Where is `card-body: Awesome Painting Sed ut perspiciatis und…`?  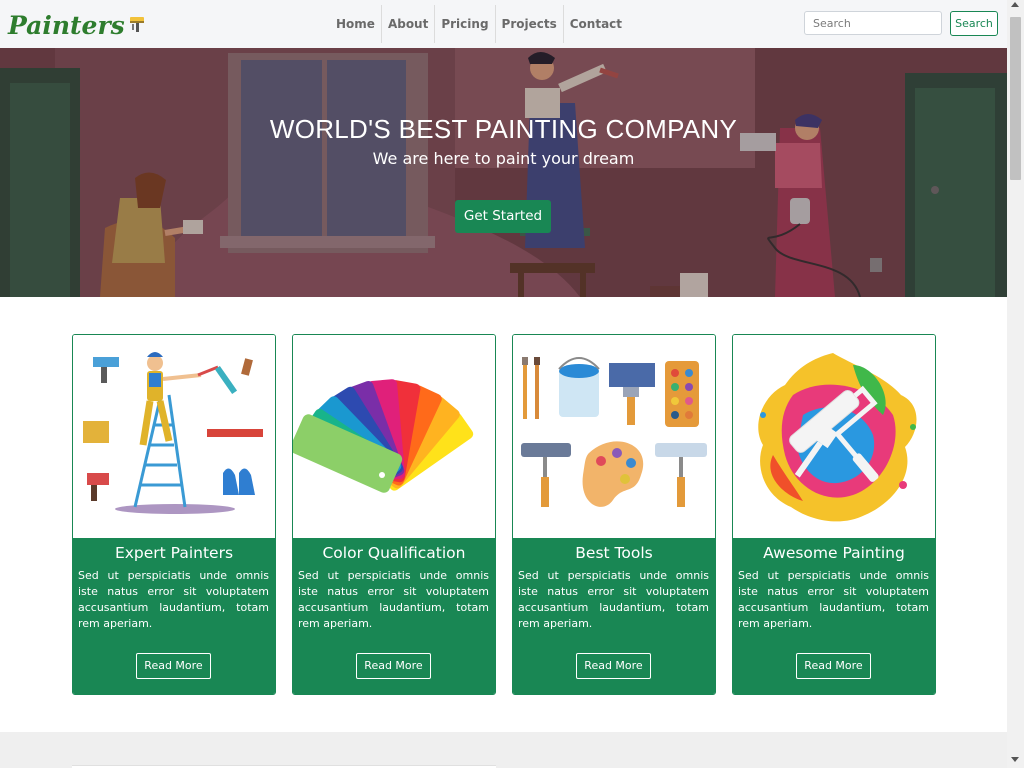 card-body: Awesome Painting Sed ut perspiciatis und… is located at coordinates (834, 616).